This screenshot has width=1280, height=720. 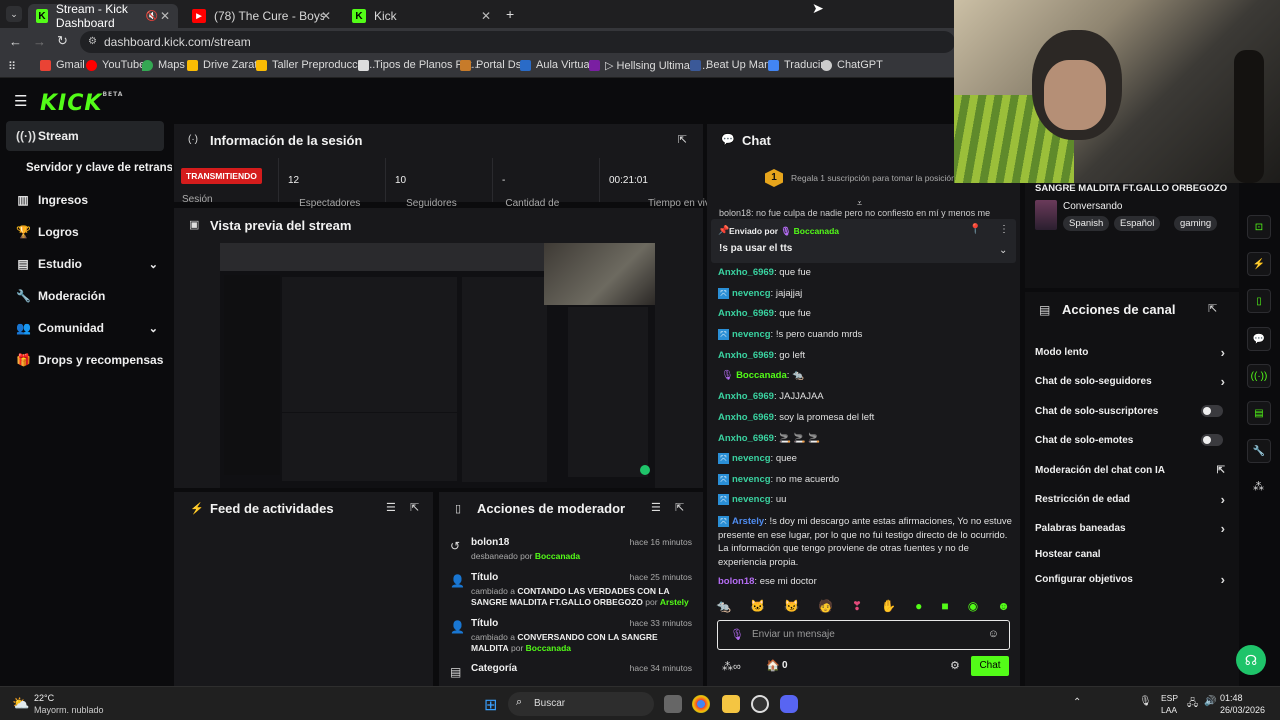 I want to click on subs-only-toggle, so click(x=1212, y=411).